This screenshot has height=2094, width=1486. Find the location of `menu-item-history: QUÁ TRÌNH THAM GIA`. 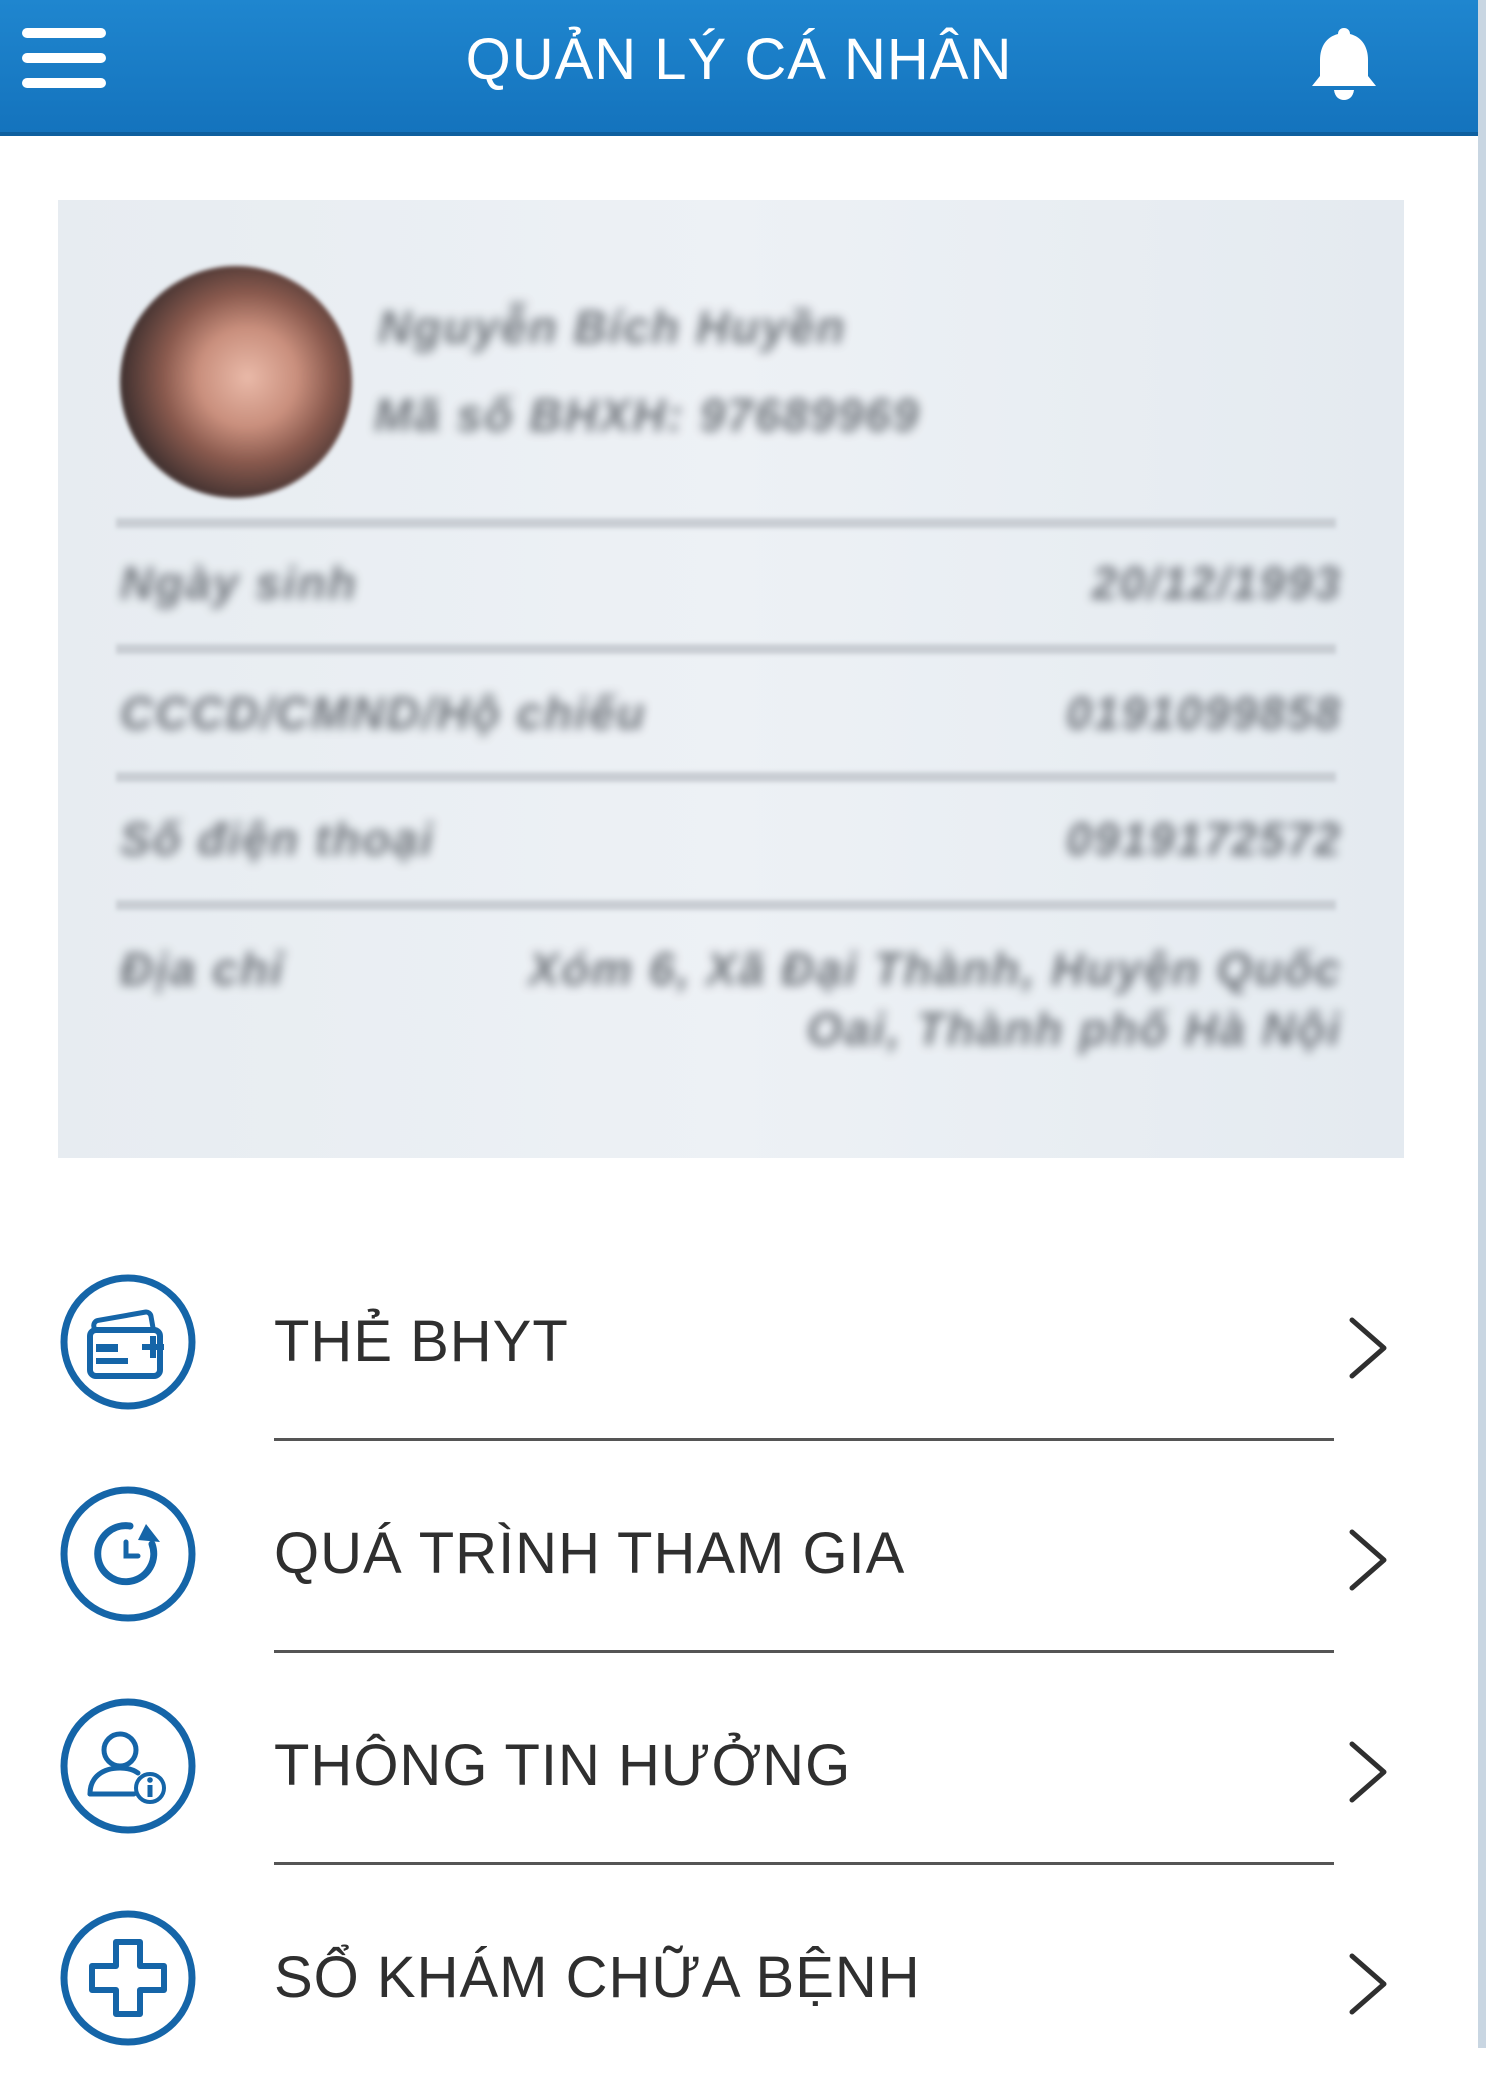

menu-item-history: QUÁ TRÌNH THAM GIA is located at coordinates (739, 1544).